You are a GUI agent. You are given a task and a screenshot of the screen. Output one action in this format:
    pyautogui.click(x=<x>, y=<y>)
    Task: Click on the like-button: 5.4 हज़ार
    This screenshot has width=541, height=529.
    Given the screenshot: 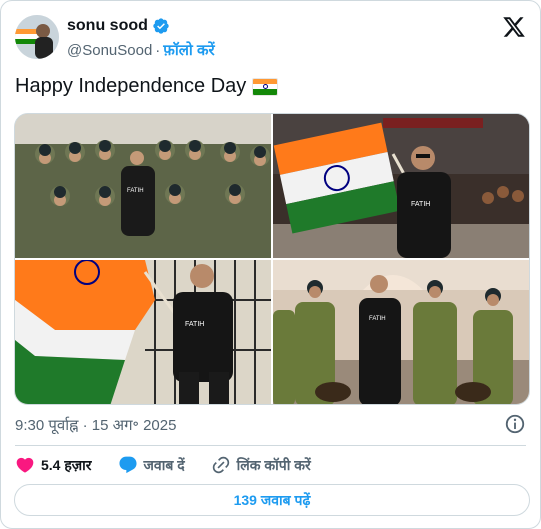 What is the action you would take?
    pyautogui.click(x=53, y=465)
    